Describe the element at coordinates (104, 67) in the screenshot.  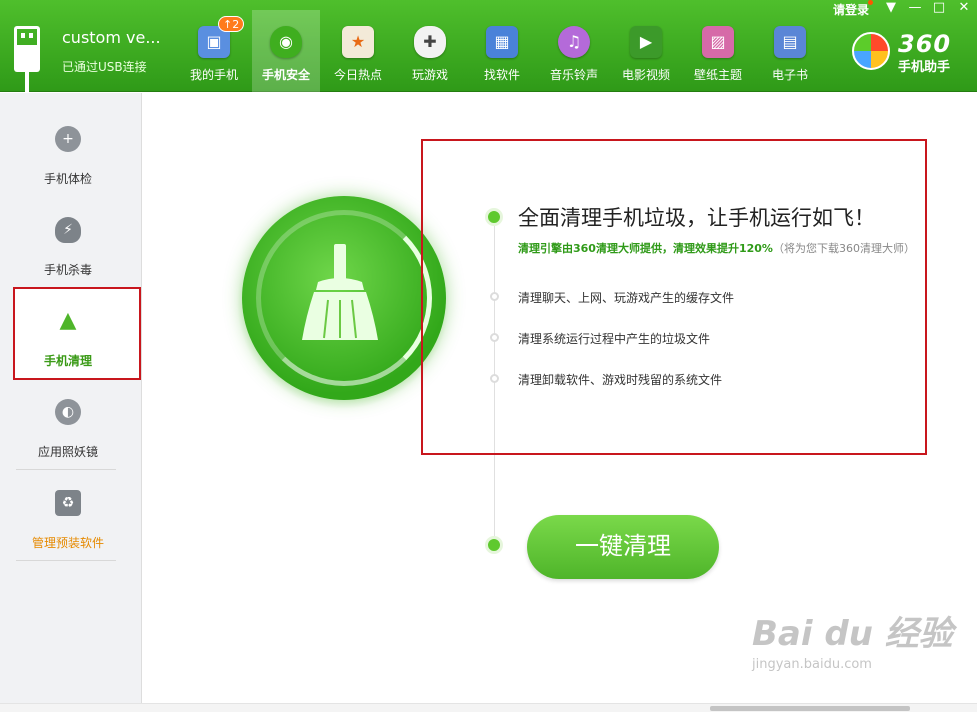
I see `device-status: 已通过USB连接` at that location.